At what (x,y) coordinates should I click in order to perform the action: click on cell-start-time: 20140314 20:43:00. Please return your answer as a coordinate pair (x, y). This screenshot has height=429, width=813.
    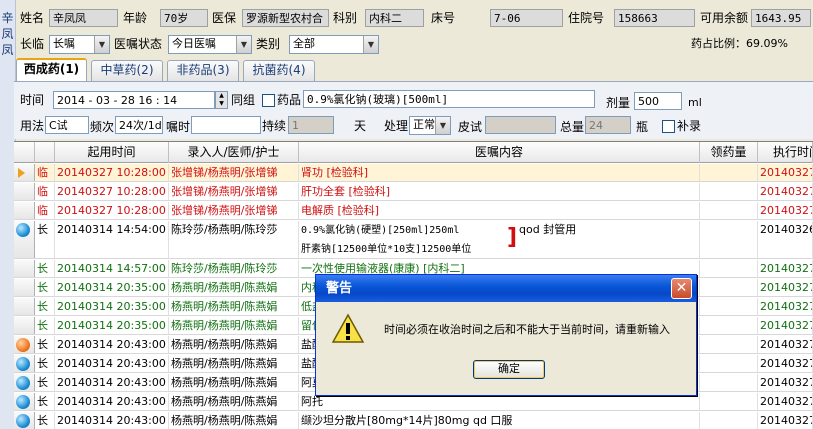
    Looking at the image, I should click on (112, 401).